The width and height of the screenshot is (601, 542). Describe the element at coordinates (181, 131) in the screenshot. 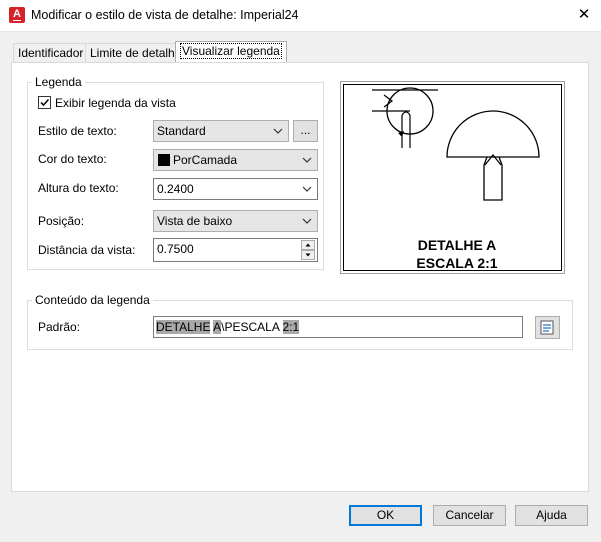

I see `text-style-value: Standard` at that location.